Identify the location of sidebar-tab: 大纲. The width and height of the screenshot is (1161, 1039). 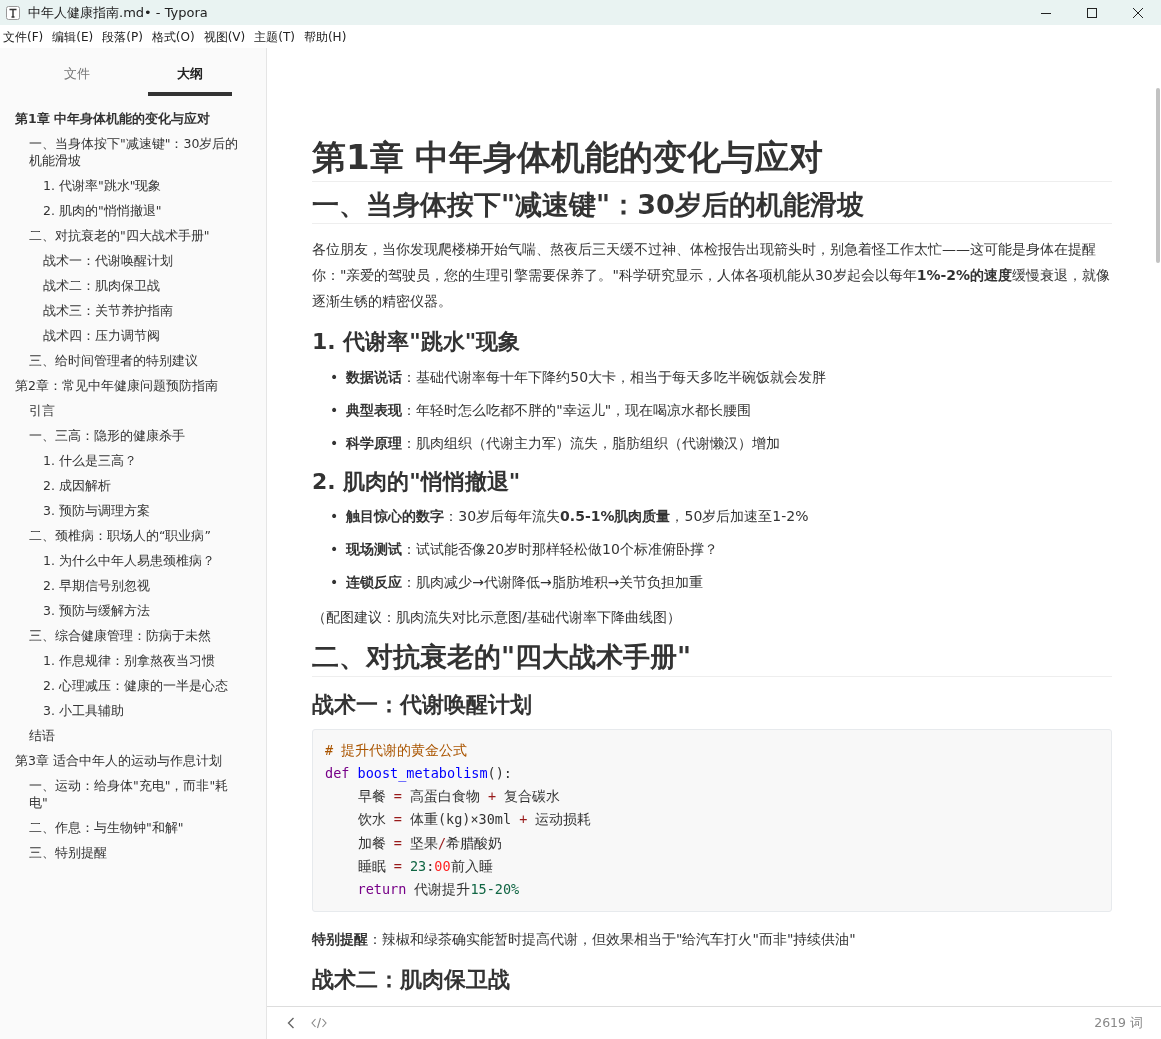
(189, 79).